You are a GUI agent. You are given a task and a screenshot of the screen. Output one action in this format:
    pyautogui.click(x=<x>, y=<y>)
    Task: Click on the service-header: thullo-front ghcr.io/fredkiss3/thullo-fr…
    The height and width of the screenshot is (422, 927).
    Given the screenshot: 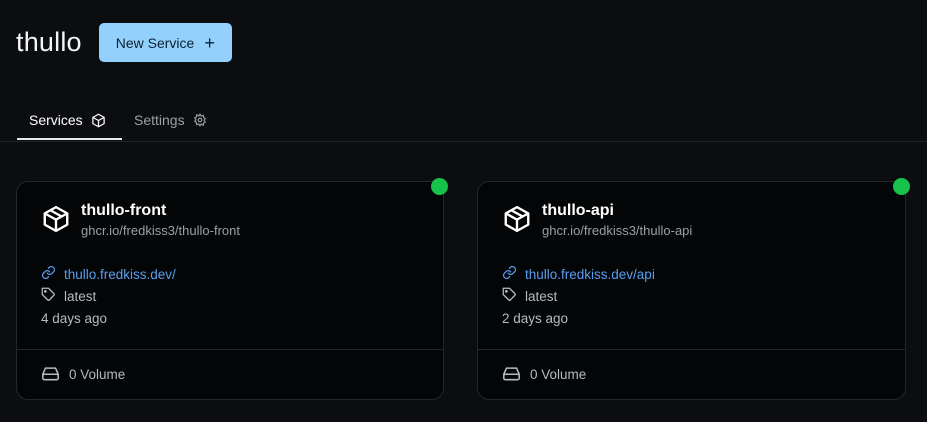 What is the action you would take?
    pyautogui.click(x=140, y=220)
    